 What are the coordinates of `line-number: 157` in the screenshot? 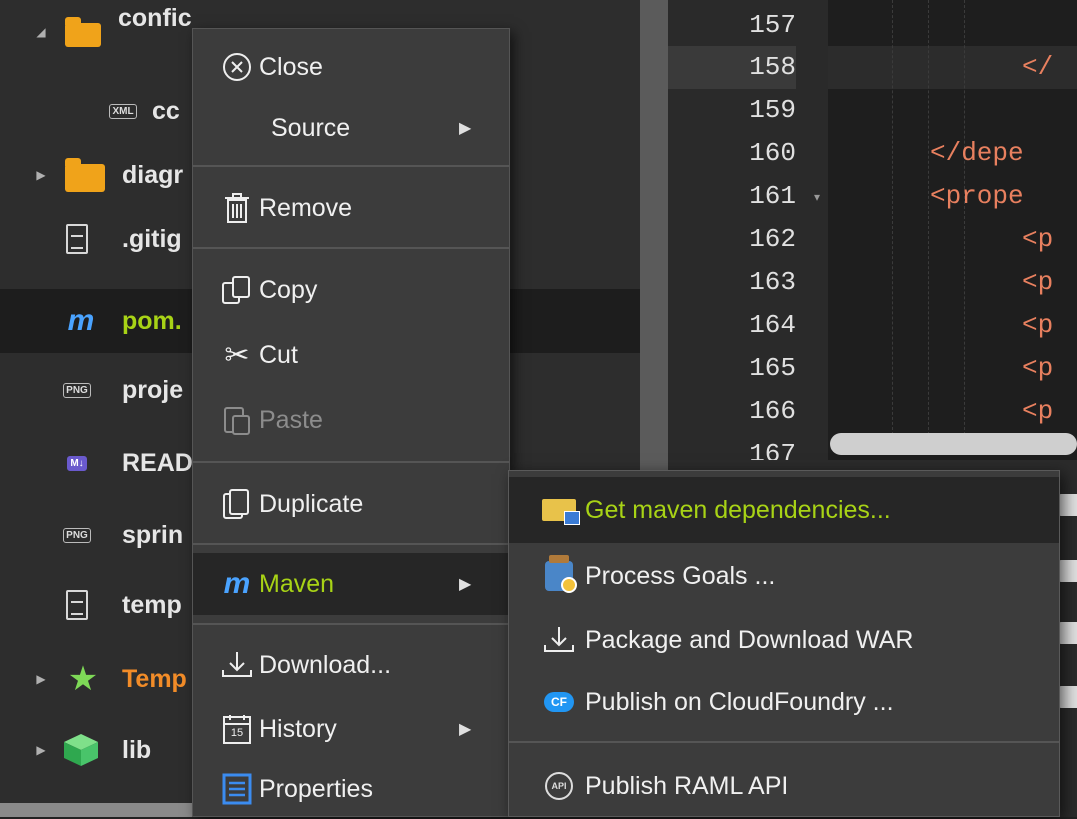 It's located at (772, 25).